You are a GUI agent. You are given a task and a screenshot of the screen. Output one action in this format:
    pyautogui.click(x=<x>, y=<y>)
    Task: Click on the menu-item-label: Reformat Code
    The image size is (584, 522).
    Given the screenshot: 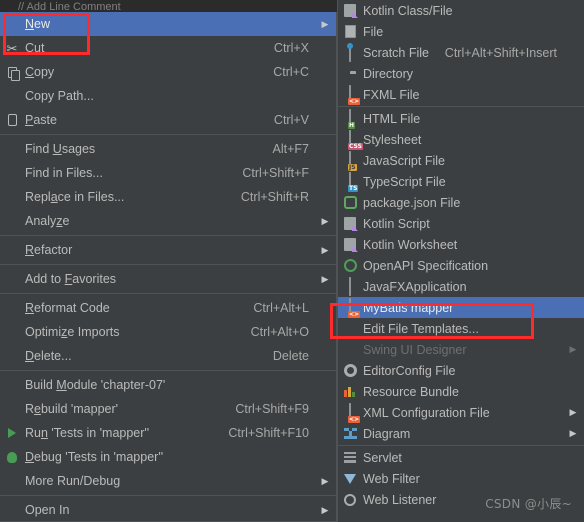 What is the action you would take?
    pyautogui.click(x=67, y=308)
    